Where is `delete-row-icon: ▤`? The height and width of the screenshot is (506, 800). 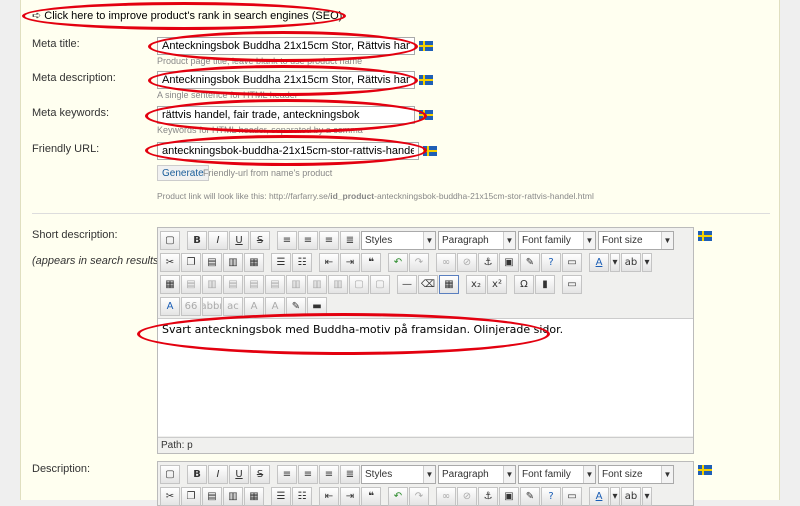
delete-row-icon: ▤ is located at coordinates (275, 284).